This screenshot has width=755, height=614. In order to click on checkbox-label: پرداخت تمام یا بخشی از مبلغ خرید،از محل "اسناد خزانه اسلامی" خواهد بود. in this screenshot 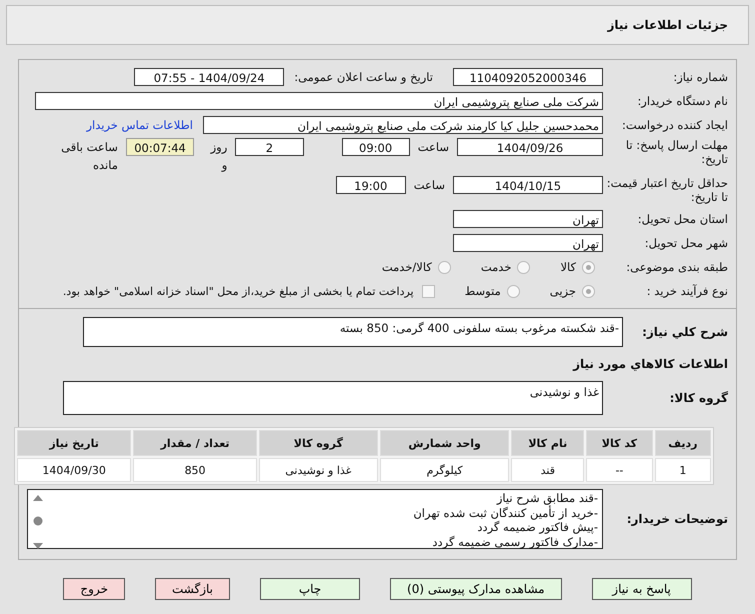, I will do `click(238, 291)`.